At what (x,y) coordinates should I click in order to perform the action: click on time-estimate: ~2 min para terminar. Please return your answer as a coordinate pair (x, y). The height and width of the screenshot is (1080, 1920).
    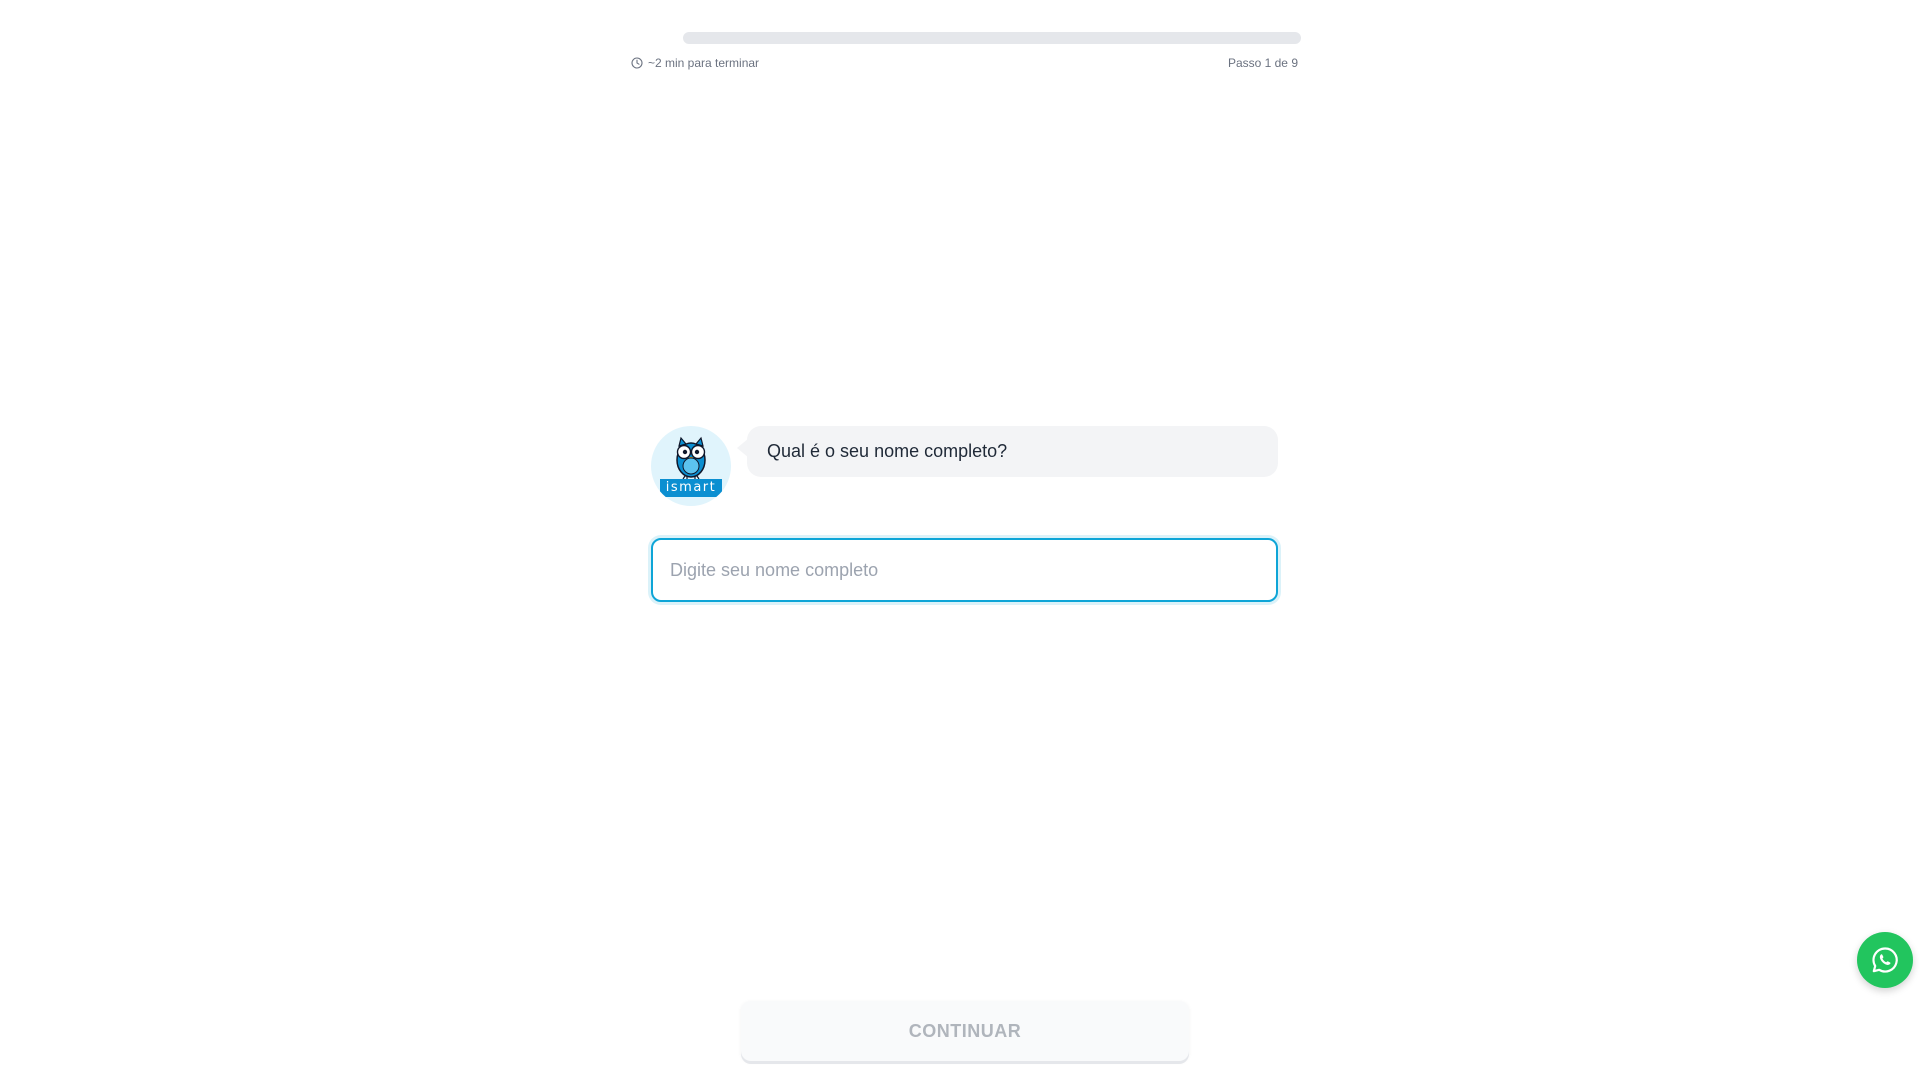
    Looking at the image, I should click on (695, 63).